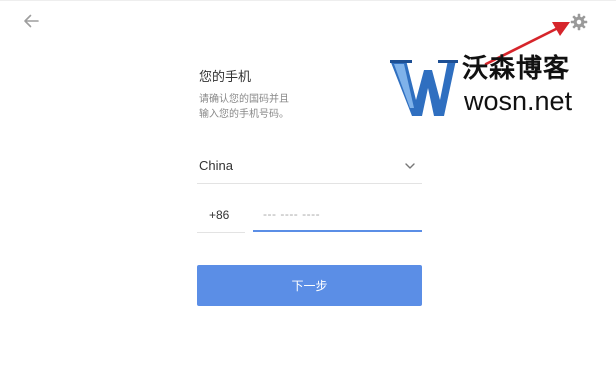 The height and width of the screenshot is (371, 616). What do you see at coordinates (259, 107) in the screenshot?
I see `instructions-text: 请确认您的国码并且 输入您的手机号码。` at bounding box center [259, 107].